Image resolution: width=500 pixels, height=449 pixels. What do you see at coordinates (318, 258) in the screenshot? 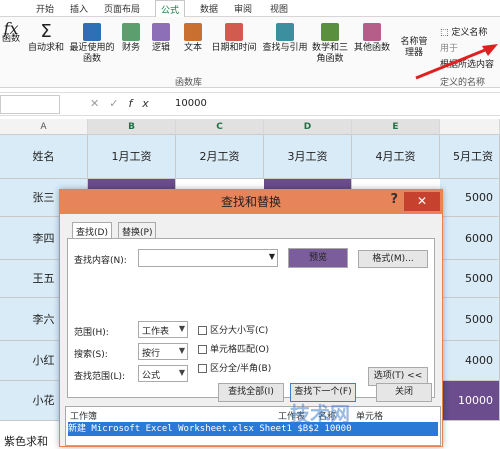
I see `format-preview: 预览` at bounding box center [318, 258].